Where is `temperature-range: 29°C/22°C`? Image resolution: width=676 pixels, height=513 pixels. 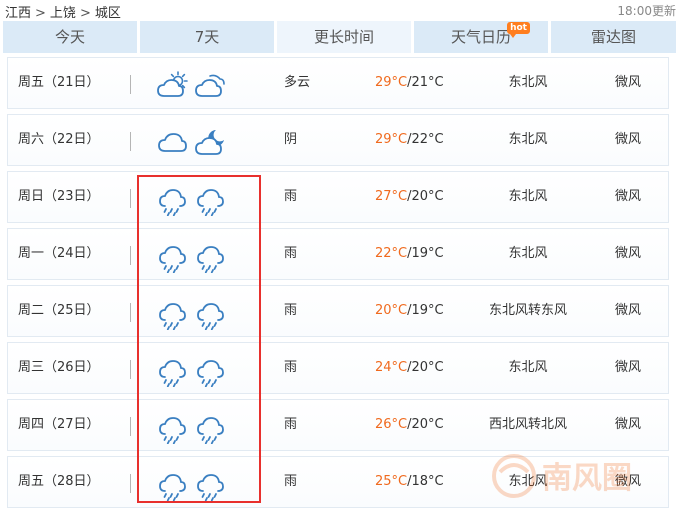 temperature-range: 29°C/22°C is located at coordinates (415, 140).